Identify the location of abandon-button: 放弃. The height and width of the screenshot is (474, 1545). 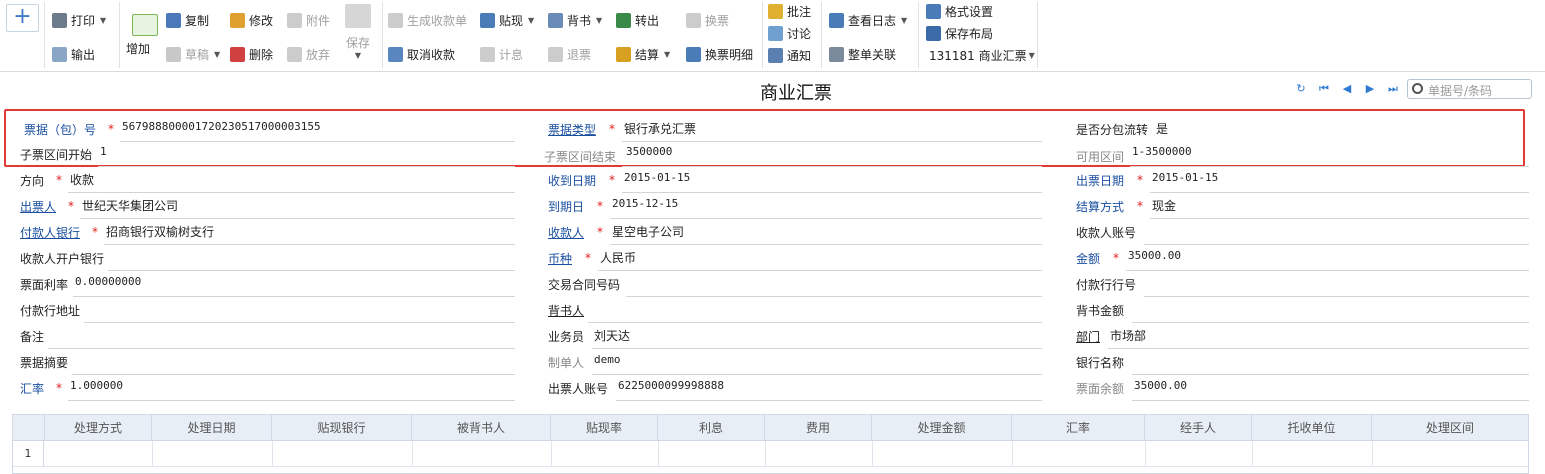
(308, 54).